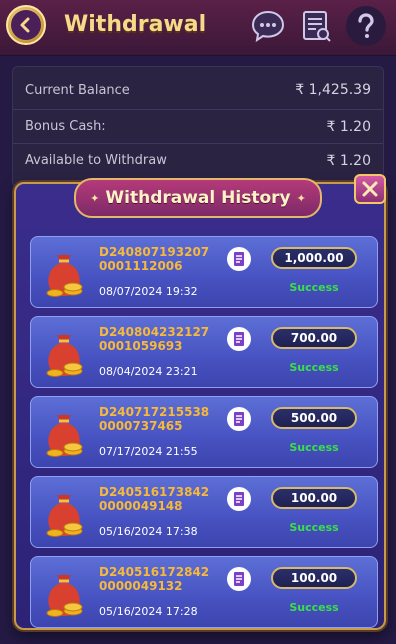 This screenshot has height=644, width=396. What do you see at coordinates (65, 126) in the screenshot?
I see `bonus-cash-label: Bonus Cash:` at bounding box center [65, 126].